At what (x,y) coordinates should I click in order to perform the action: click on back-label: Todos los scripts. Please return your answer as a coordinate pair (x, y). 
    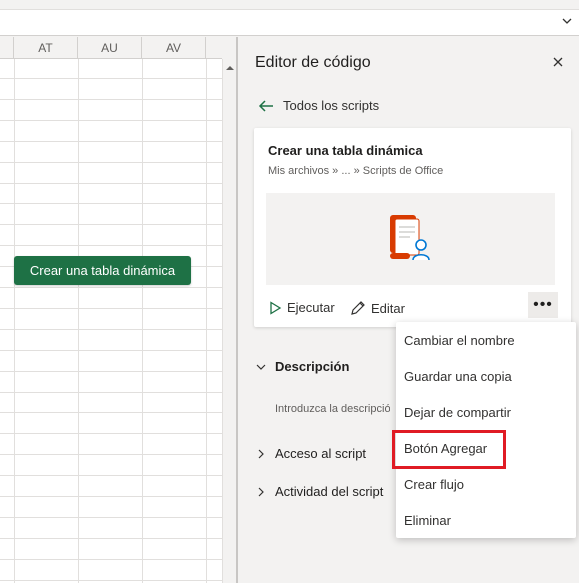
    Looking at the image, I should click on (331, 105).